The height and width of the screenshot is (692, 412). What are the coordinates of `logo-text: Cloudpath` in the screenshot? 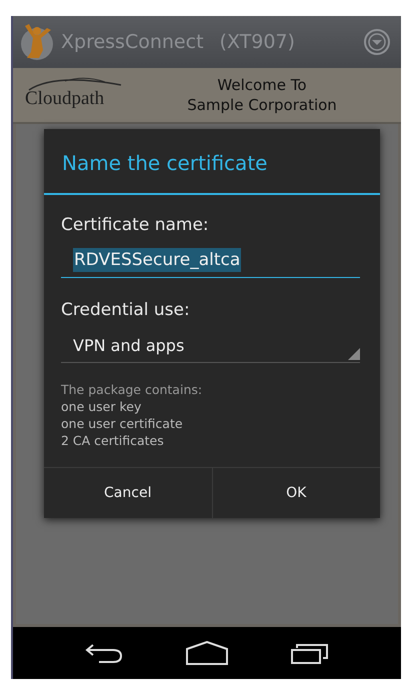 It's located at (64, 99).